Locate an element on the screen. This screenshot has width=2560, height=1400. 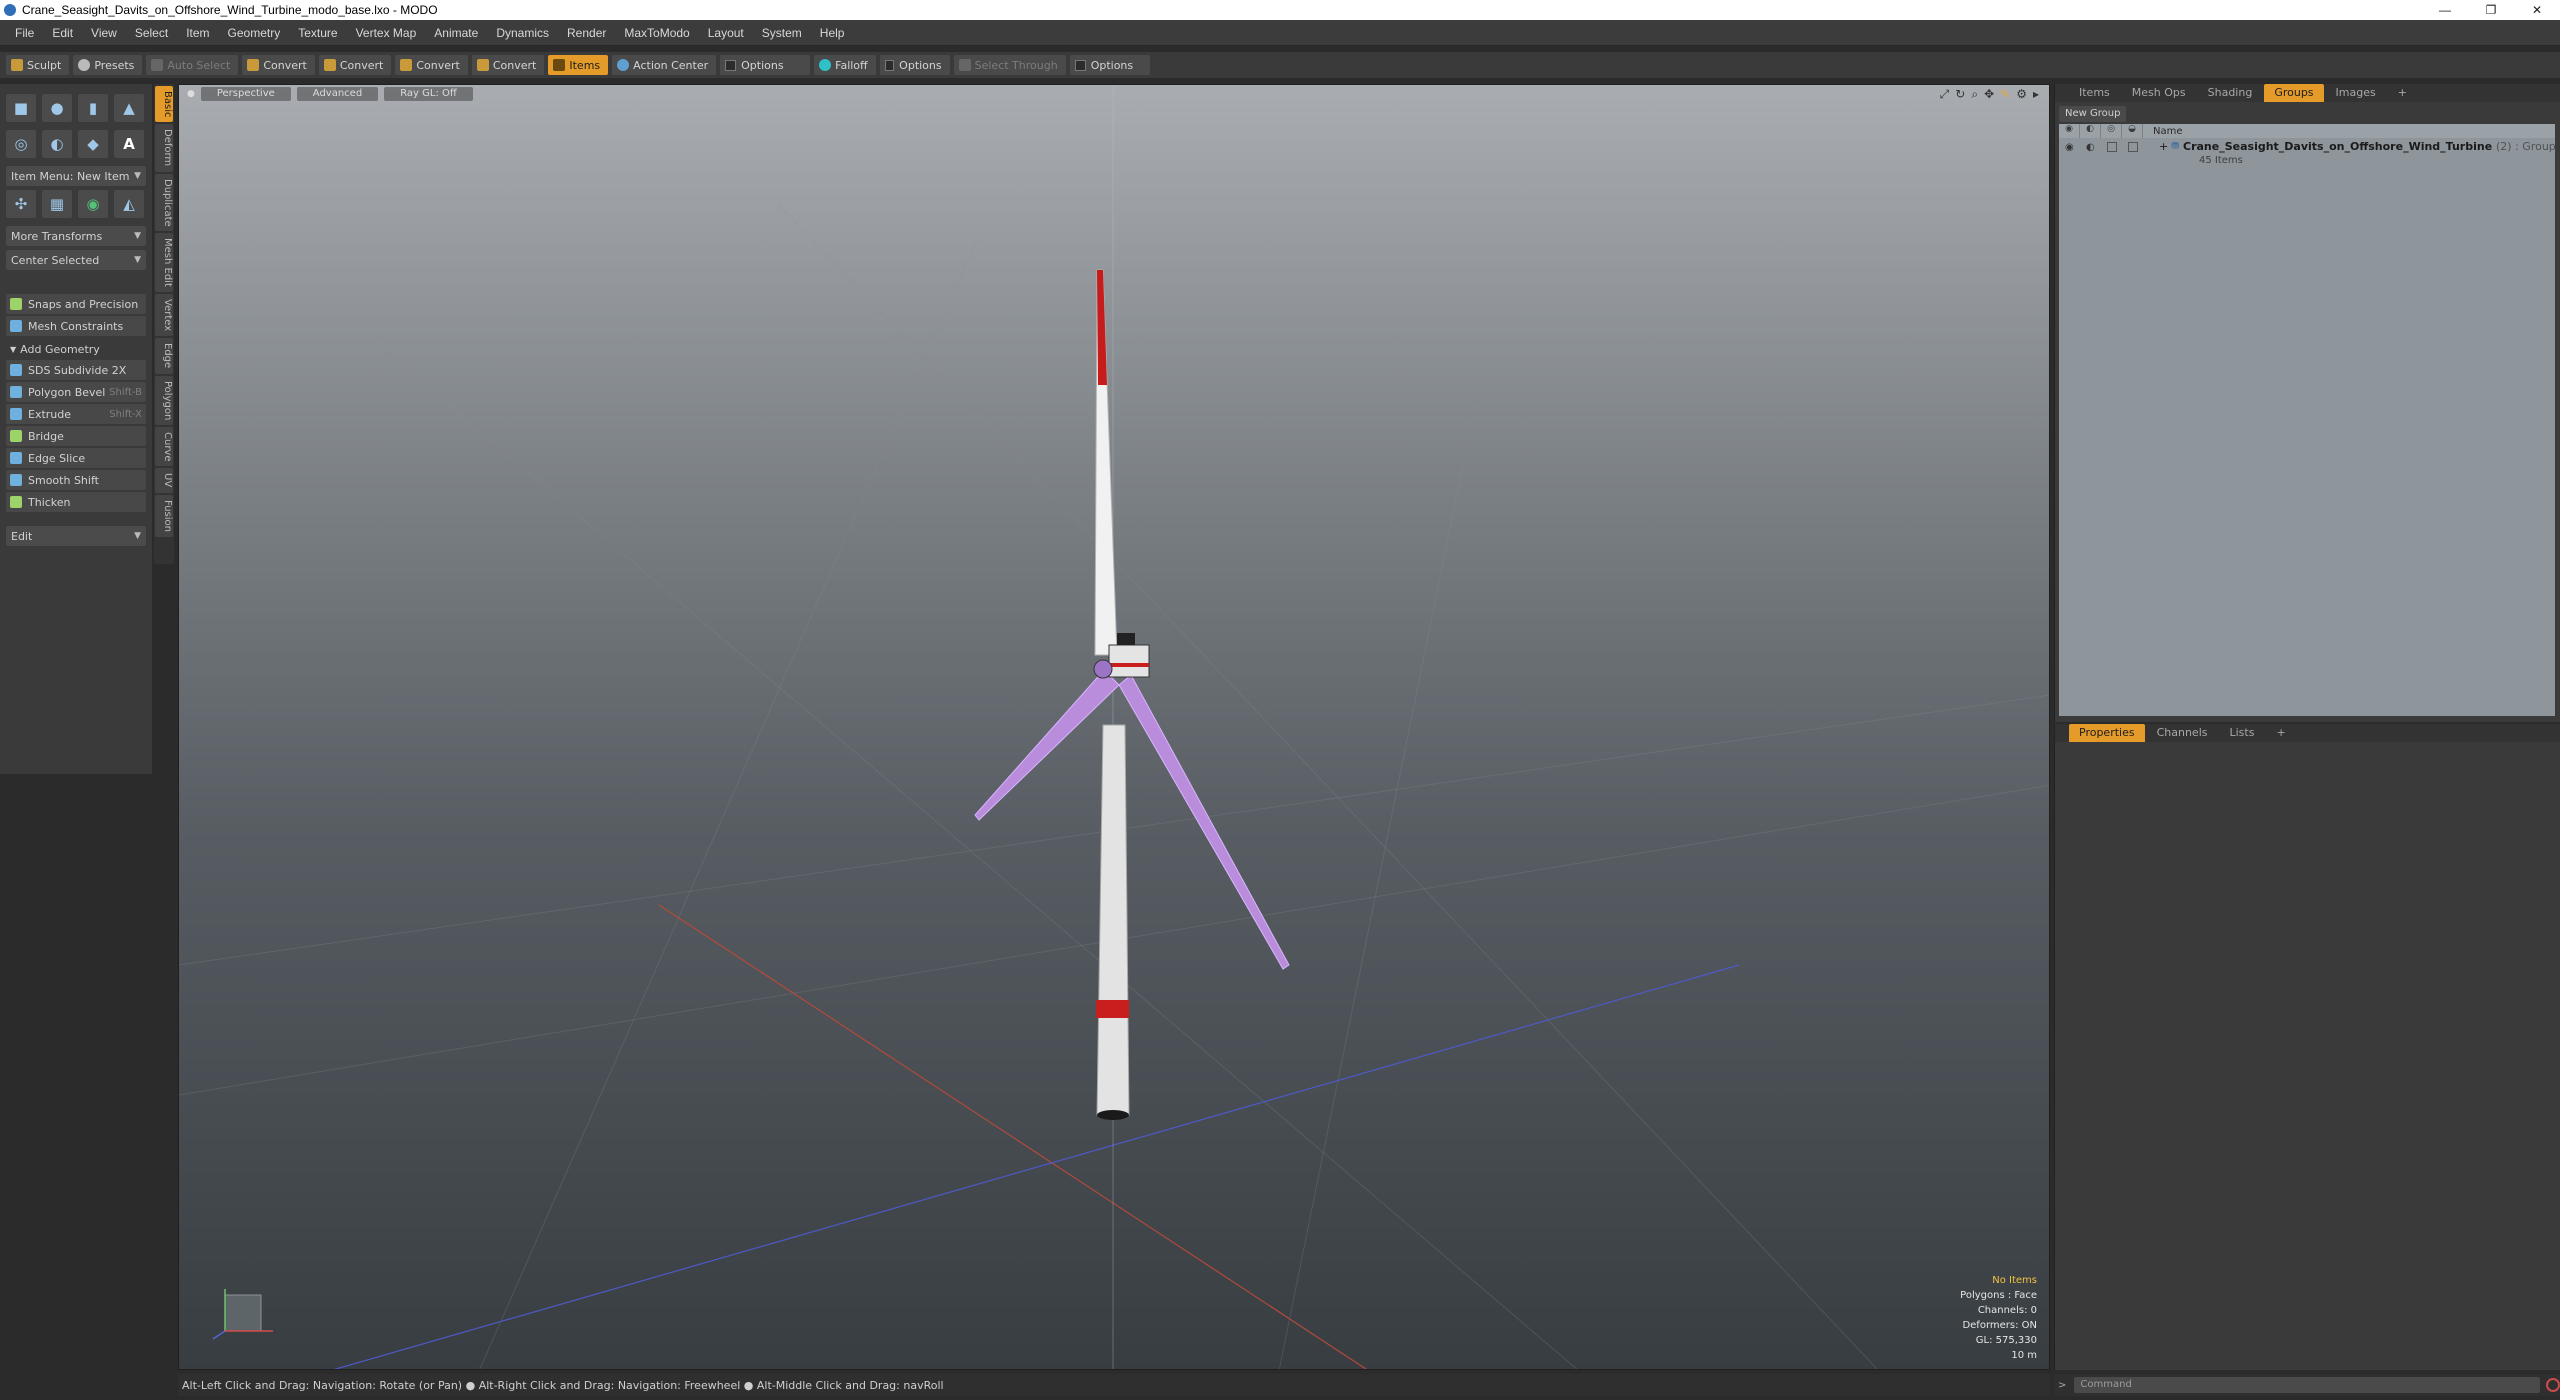
rotate-icon: ↻ is located at coordinates (1960, 94).